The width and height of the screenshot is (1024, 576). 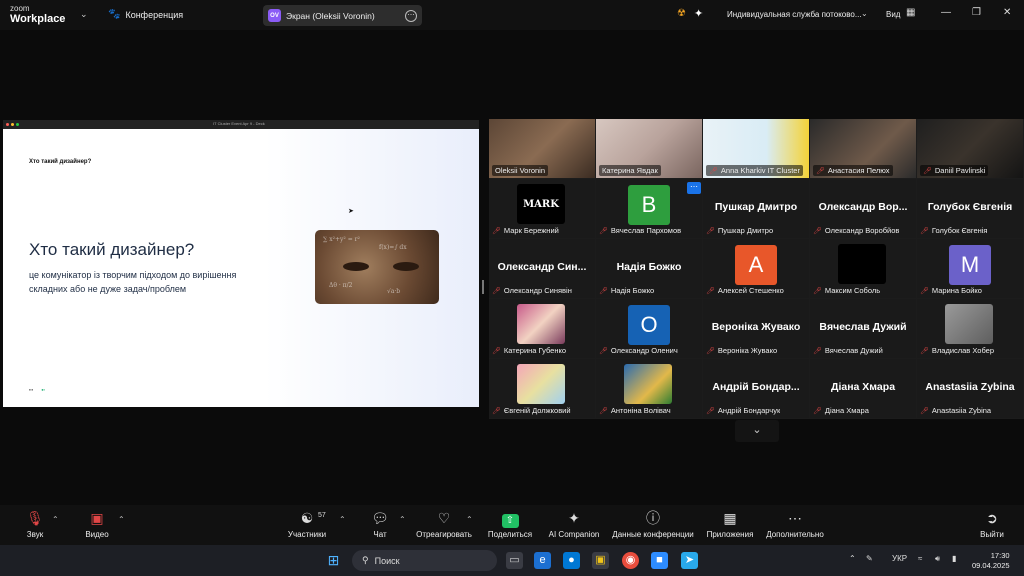 I want to click on info-icon: ⓘ, so click(x=653, y=518).